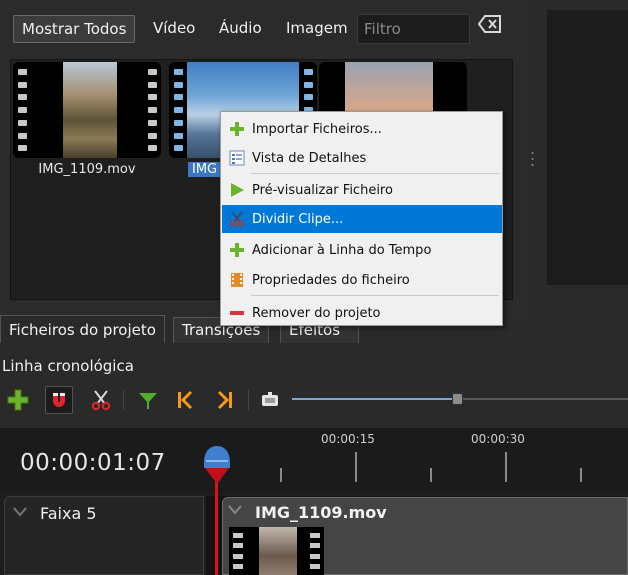 The image size is (628, 575). I want to click on timeline-title: Linha cronológica, so click(68, 366).